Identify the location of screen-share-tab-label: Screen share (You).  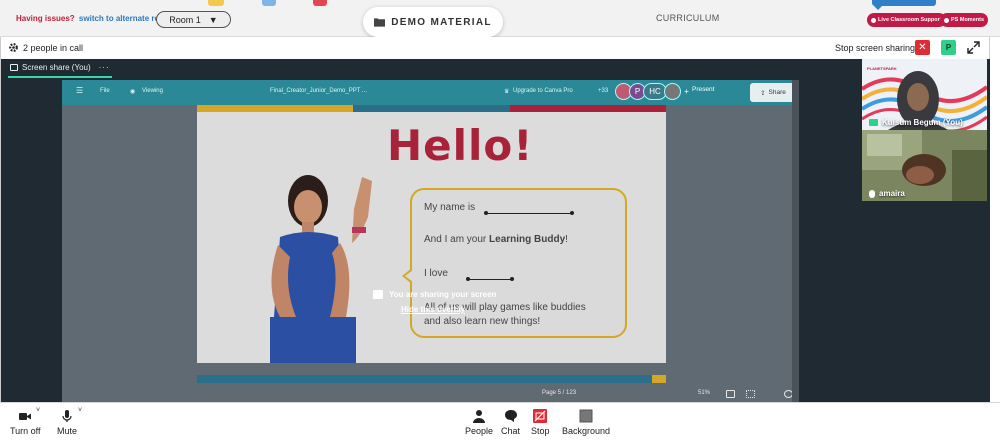
(56, 67).